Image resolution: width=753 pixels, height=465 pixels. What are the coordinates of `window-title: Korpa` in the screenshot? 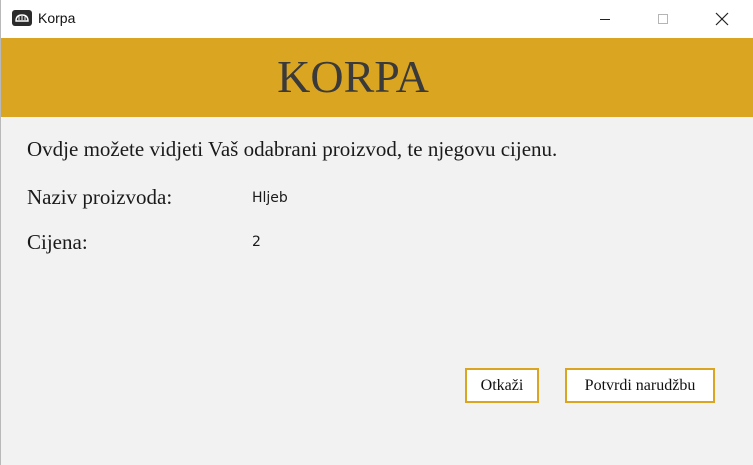 It's located at (57, 18).